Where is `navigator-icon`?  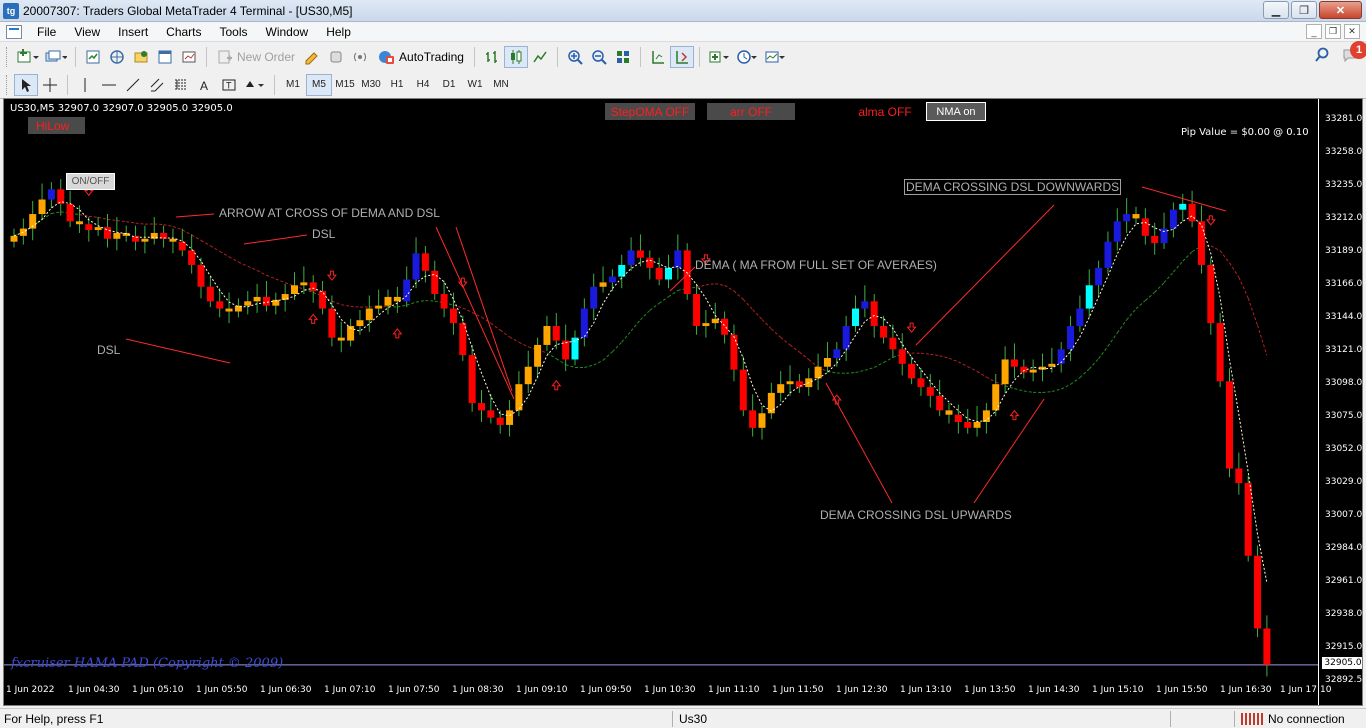
navigator-icon is located at coordinates (141, 57).